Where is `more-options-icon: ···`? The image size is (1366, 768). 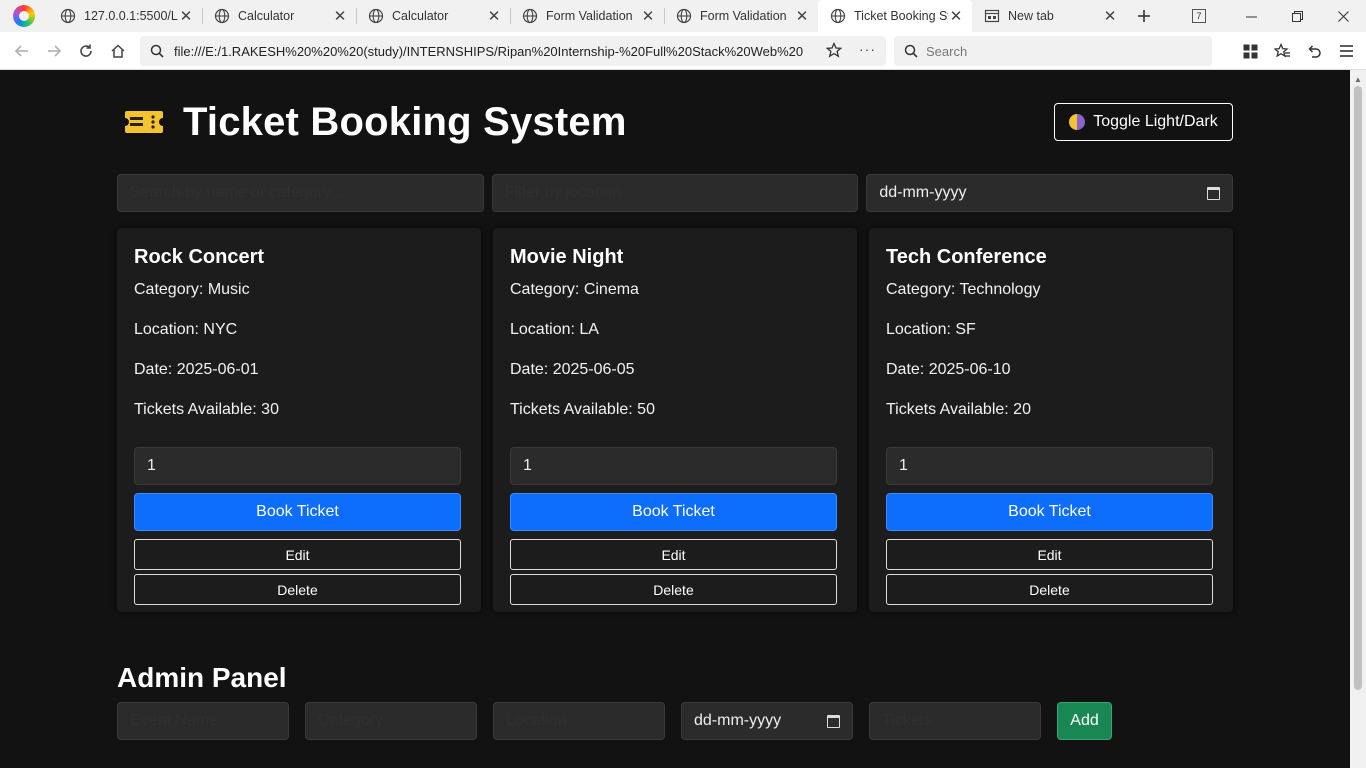
more-options-icon: ··· is located at coordinates (867, 49).